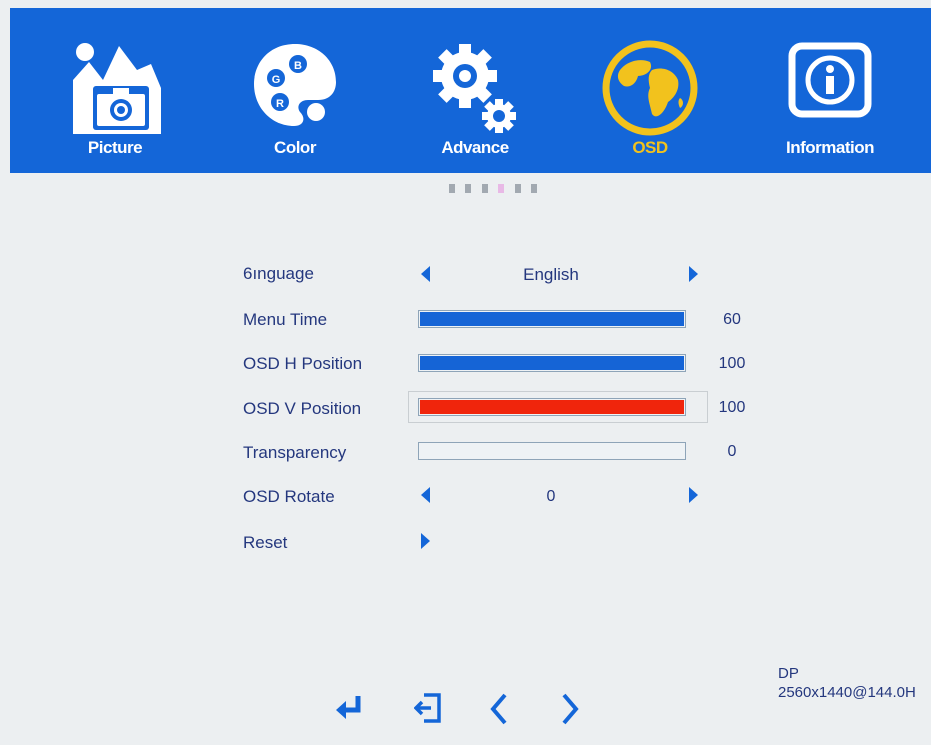 This screenshot has width=931, height=745. I want to click on tab-information: Information, so click(830, 90).